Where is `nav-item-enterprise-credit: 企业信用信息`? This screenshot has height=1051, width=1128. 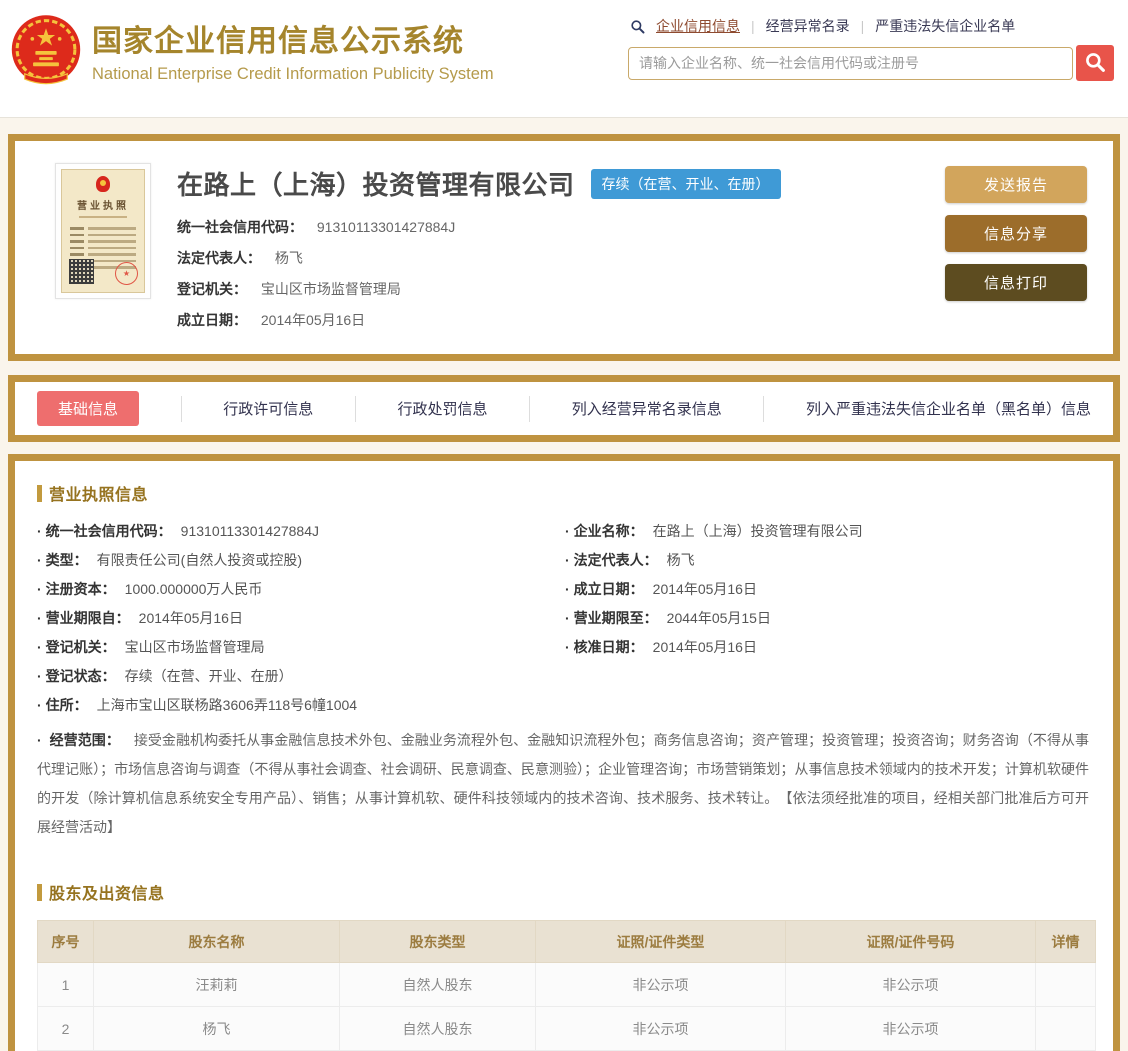 nav-item-enterprise-credit: 企业信用信息 is located at coordinates (698, 26).